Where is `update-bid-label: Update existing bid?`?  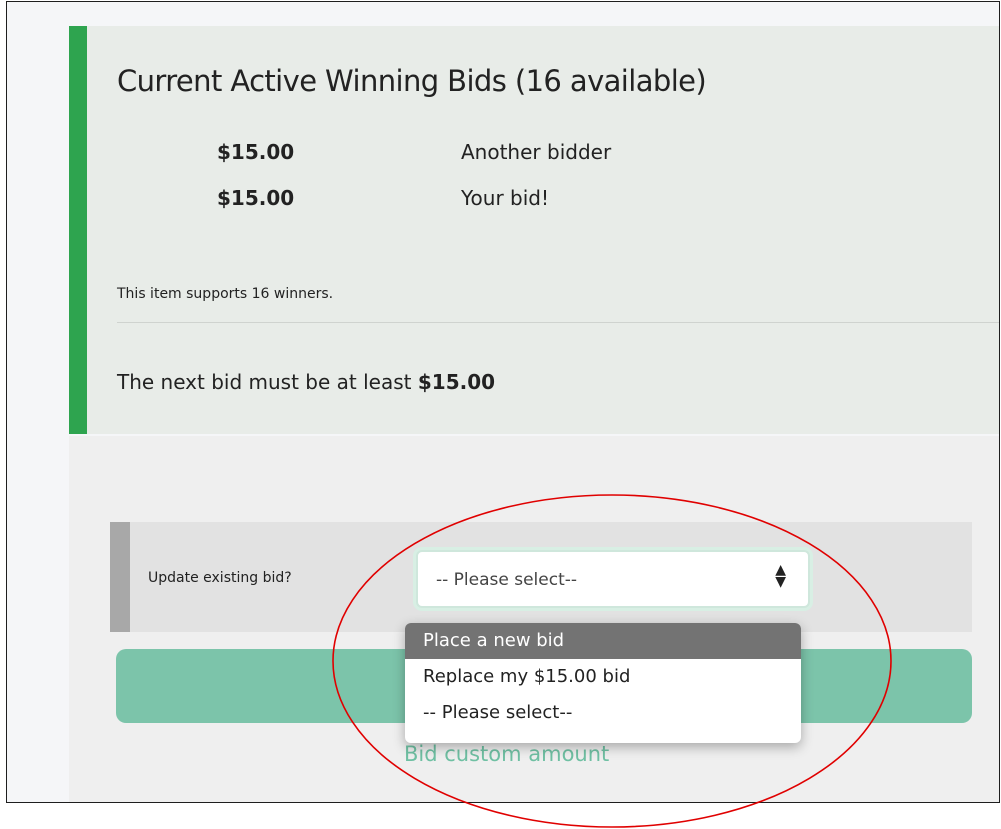
update-bid-label: Update existing bid? is located at coordinates (220, 578).